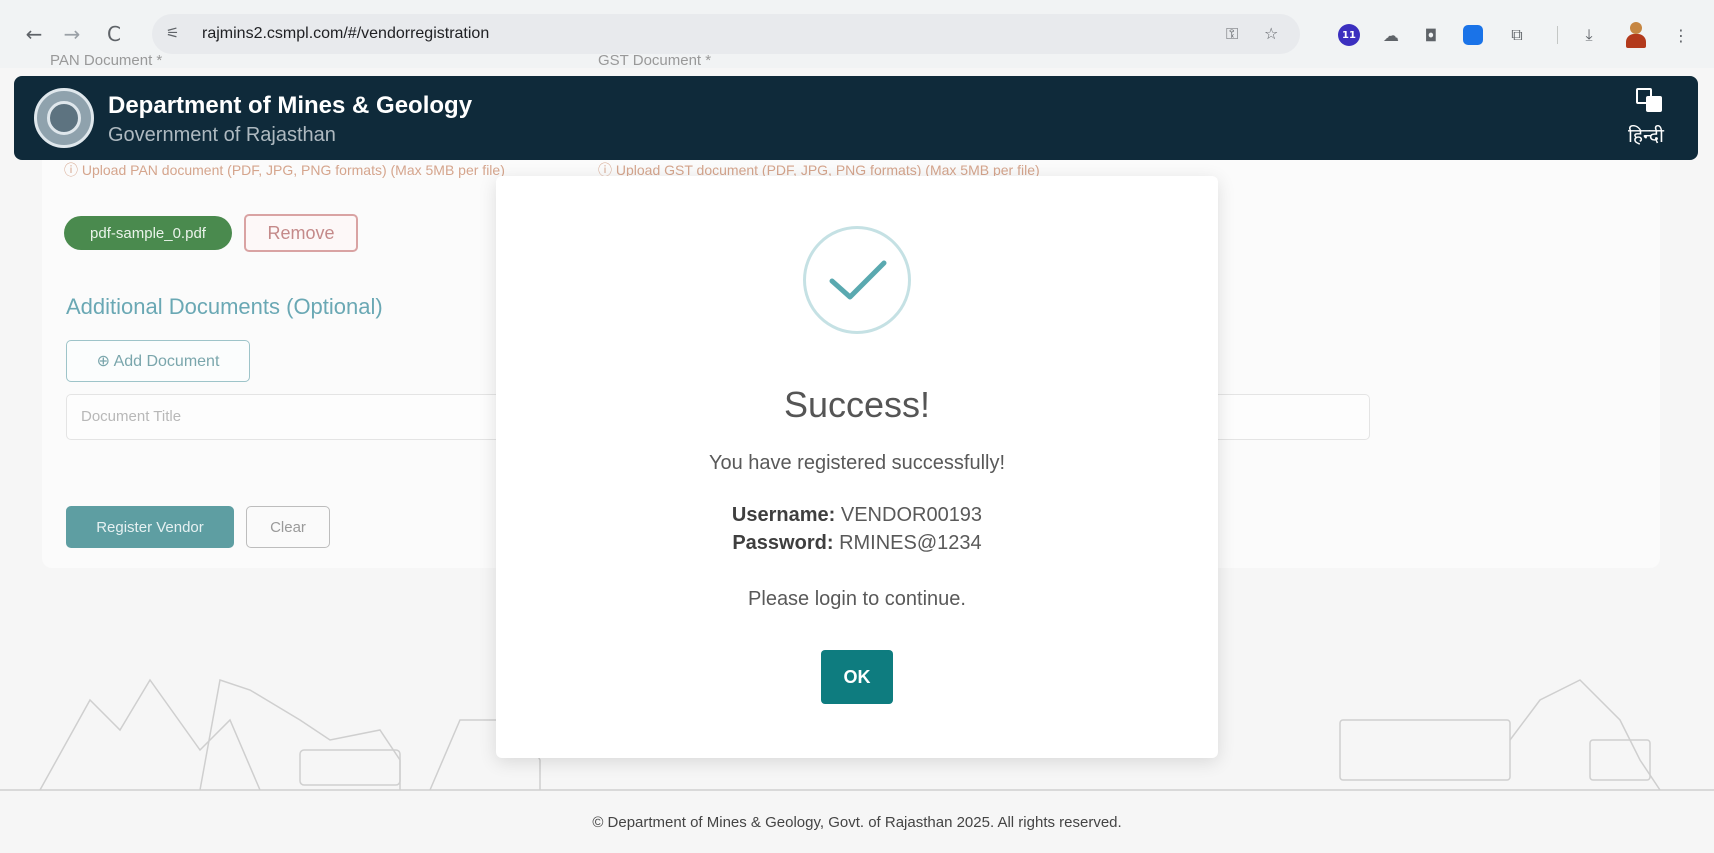  Describe the element at coordinates (1391, 35) in the screenshot. I see `cloud-extension-icon: ☁` at that location.